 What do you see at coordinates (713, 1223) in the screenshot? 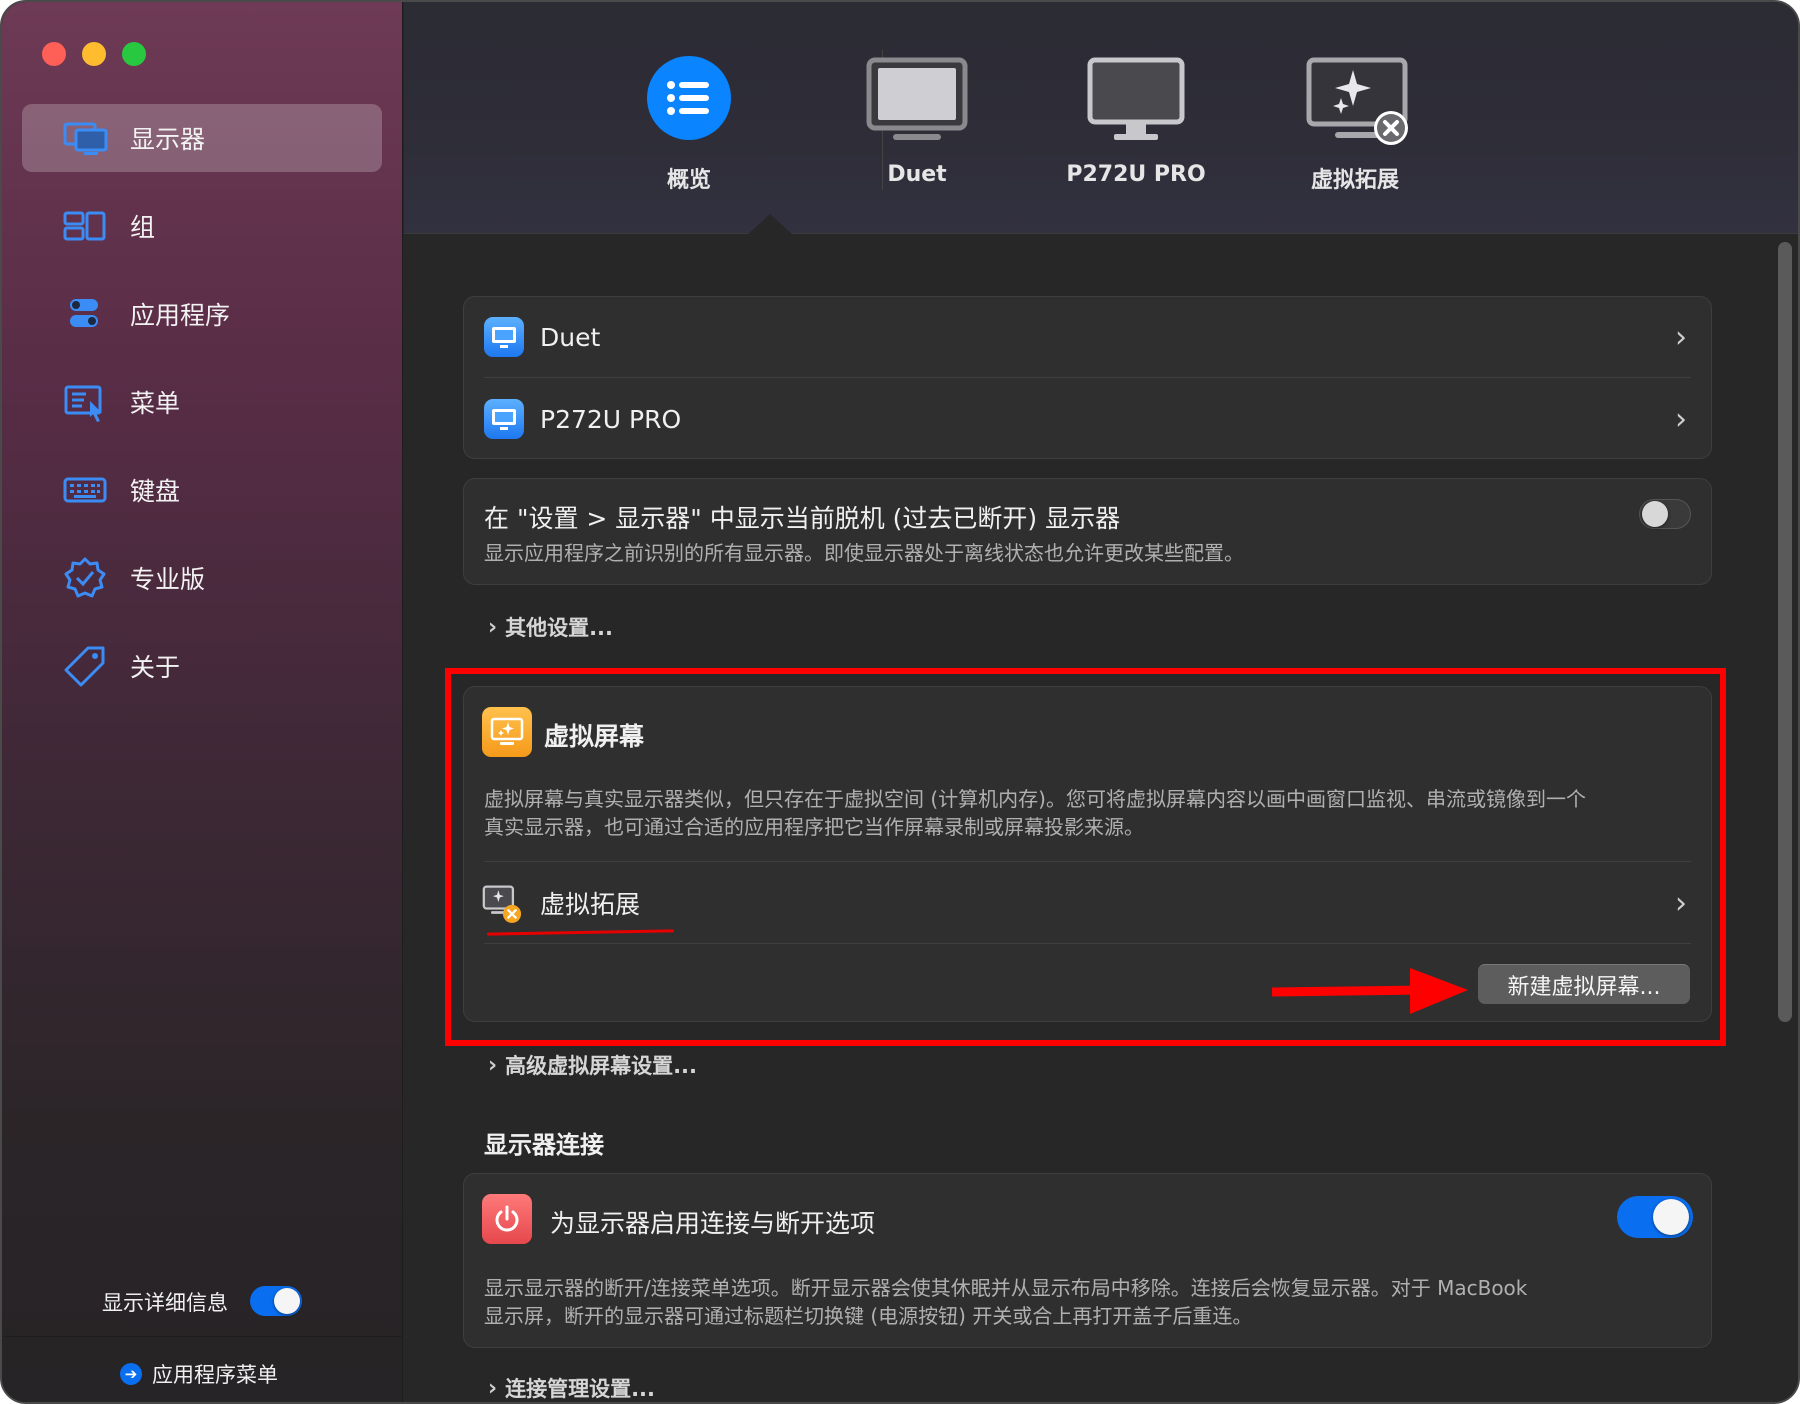
I see `connection-title: 为显示器启用连接与断开选项` at bounding box center [713, 1223].